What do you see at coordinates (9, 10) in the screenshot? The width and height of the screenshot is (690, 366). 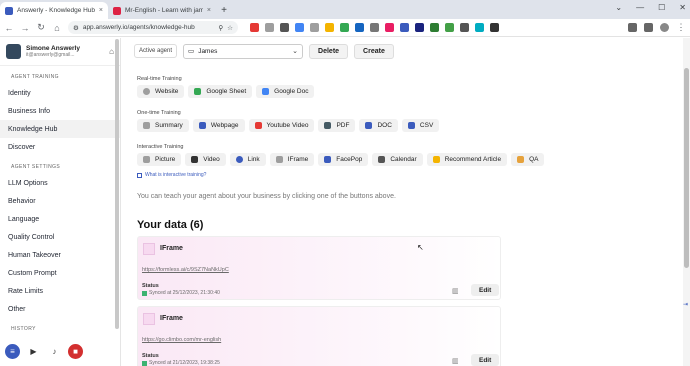 I see `answerly-icon` at bounding box center [9, 10].